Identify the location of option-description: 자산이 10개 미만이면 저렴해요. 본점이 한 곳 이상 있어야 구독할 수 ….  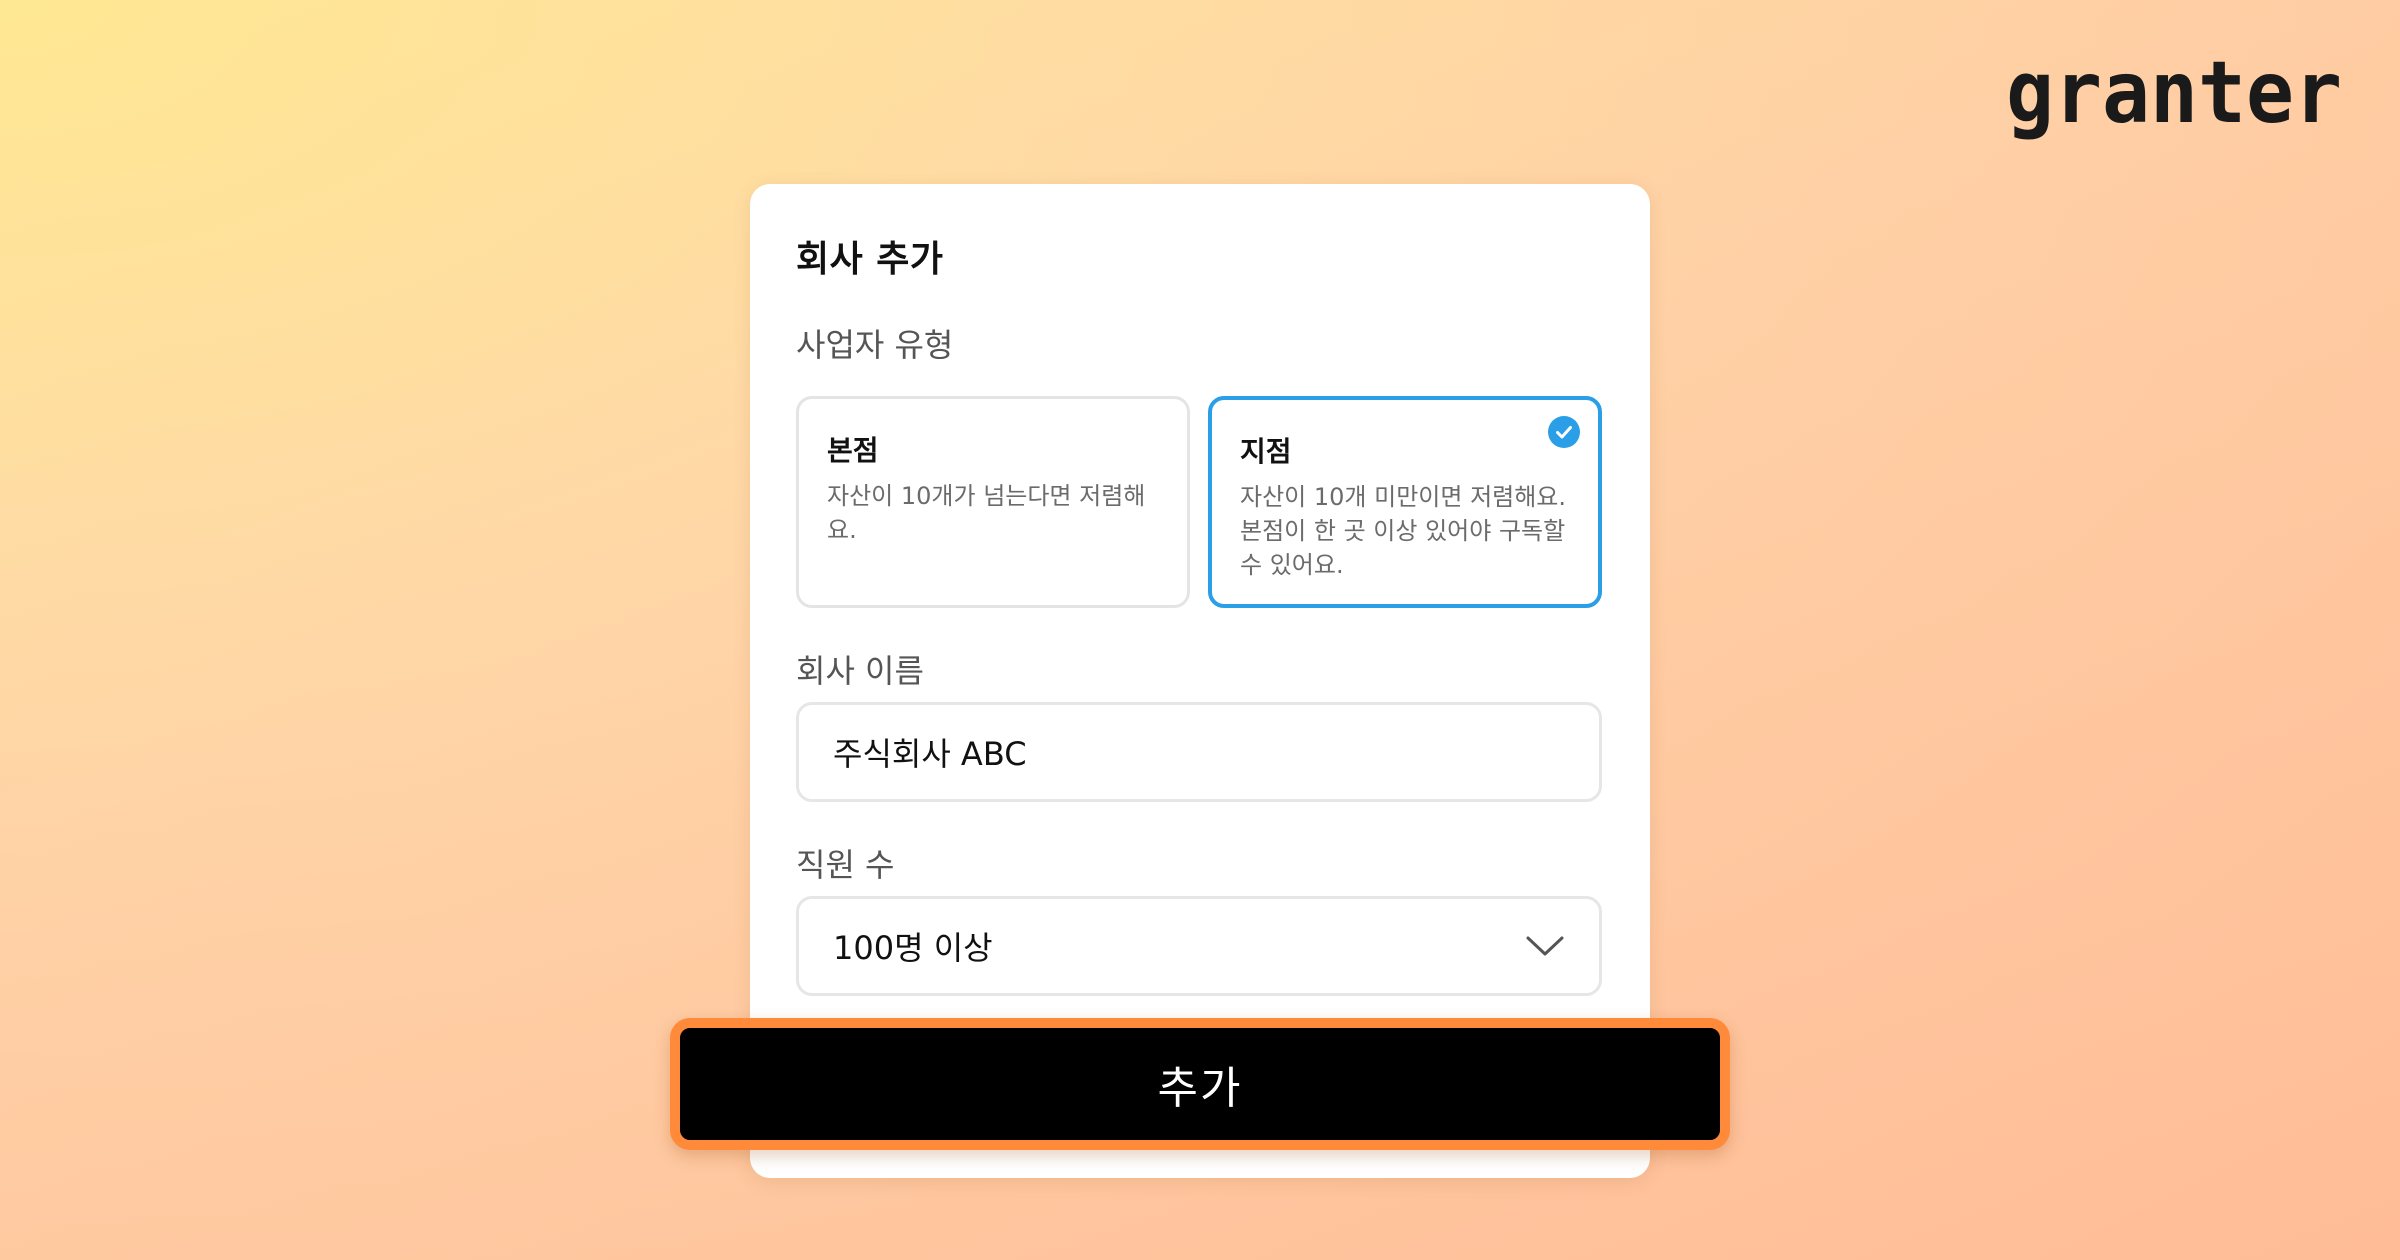
(1403, 531).